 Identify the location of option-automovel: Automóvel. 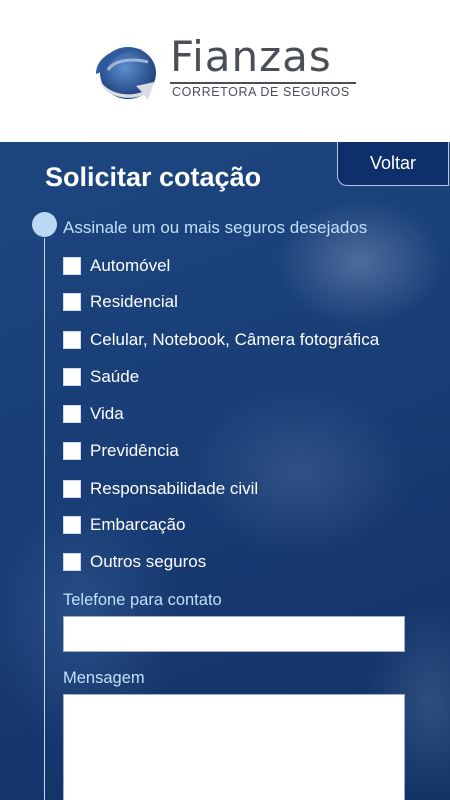
(116, 266).